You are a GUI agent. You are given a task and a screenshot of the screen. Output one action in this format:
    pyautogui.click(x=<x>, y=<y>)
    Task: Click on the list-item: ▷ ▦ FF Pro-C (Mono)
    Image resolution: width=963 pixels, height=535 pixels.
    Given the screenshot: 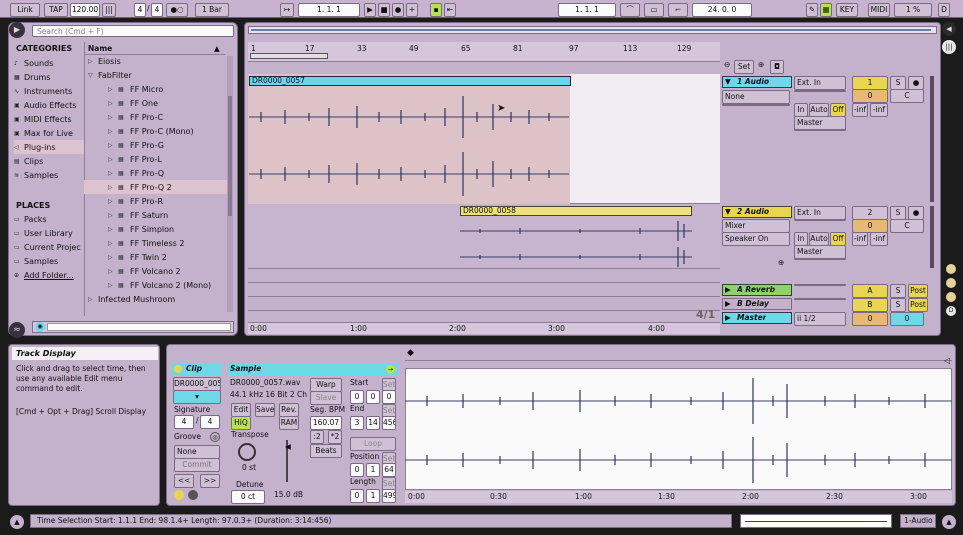 What is the action you would take?
    pyautogui.click(x=158, y=131)
    